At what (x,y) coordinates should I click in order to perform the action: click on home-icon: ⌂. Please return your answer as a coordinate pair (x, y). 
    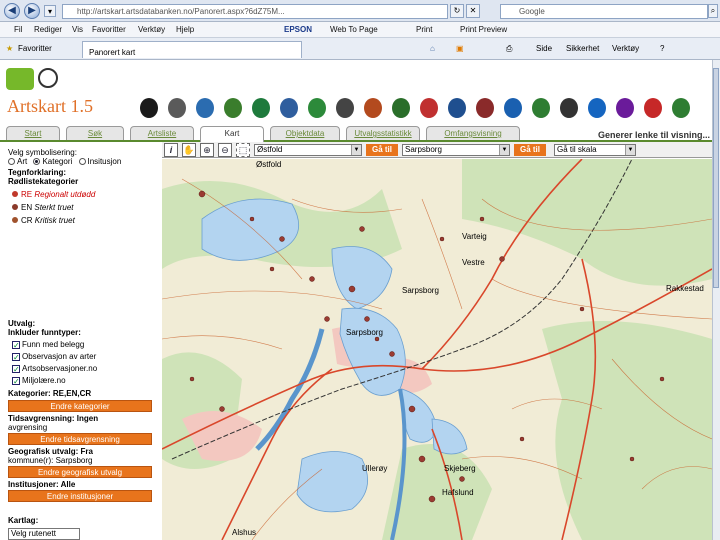
    Looking at the image, I should click on (432, 48).